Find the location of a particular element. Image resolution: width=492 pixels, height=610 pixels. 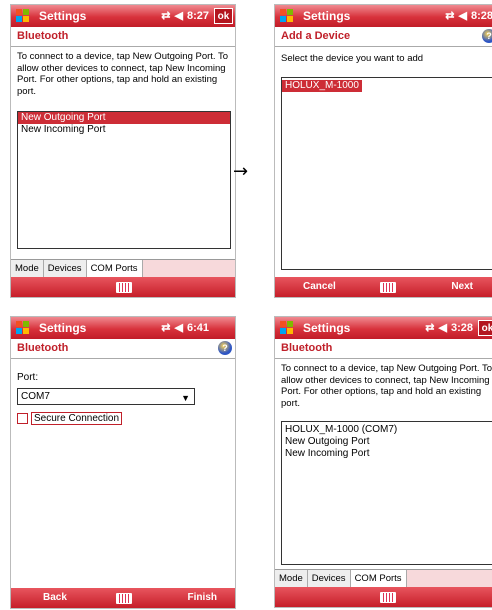

clock: 8:27 is located at coordinates (198, 16).